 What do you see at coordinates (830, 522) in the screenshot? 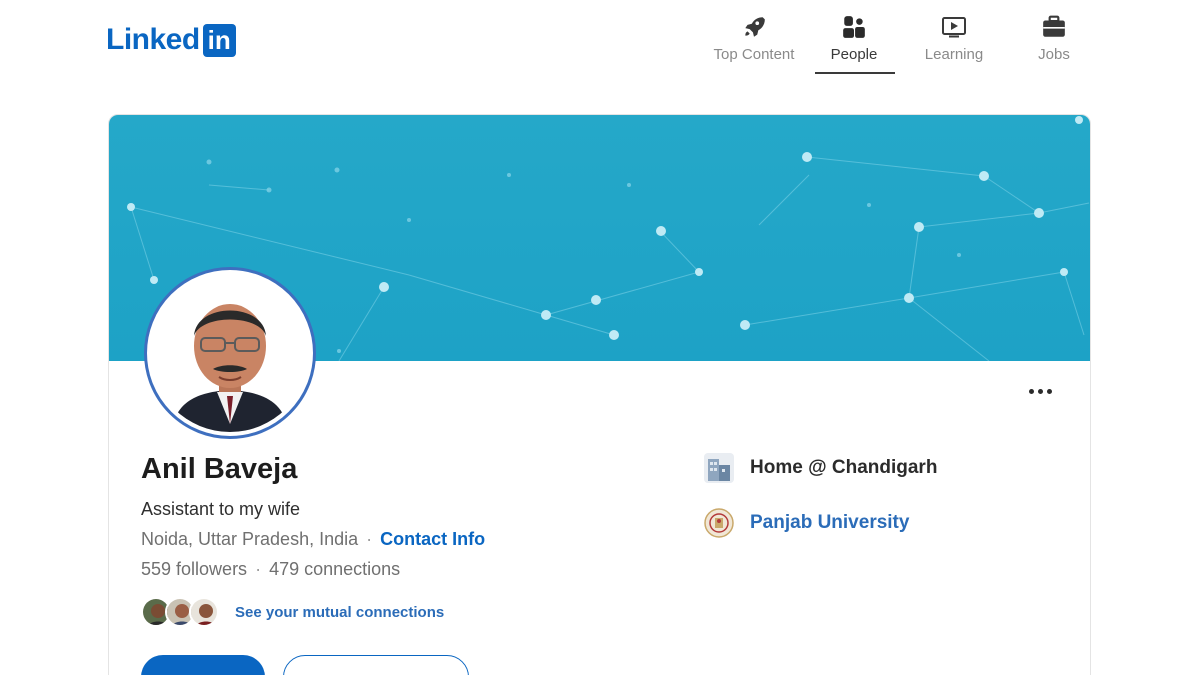
I see `education-text: Panjab University` at bounding box center [830, 522].